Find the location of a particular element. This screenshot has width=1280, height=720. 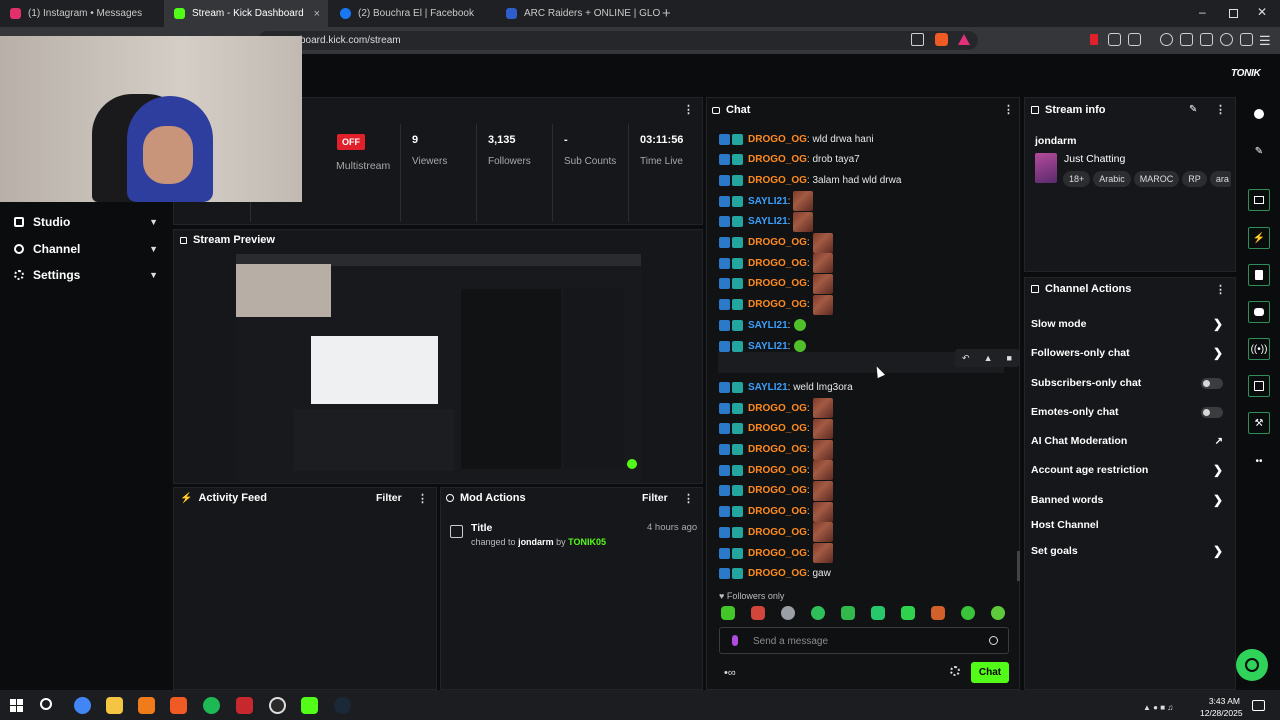

chat-message: SAYLI21: weld lmg3ora is located at coordinates (786, 387).